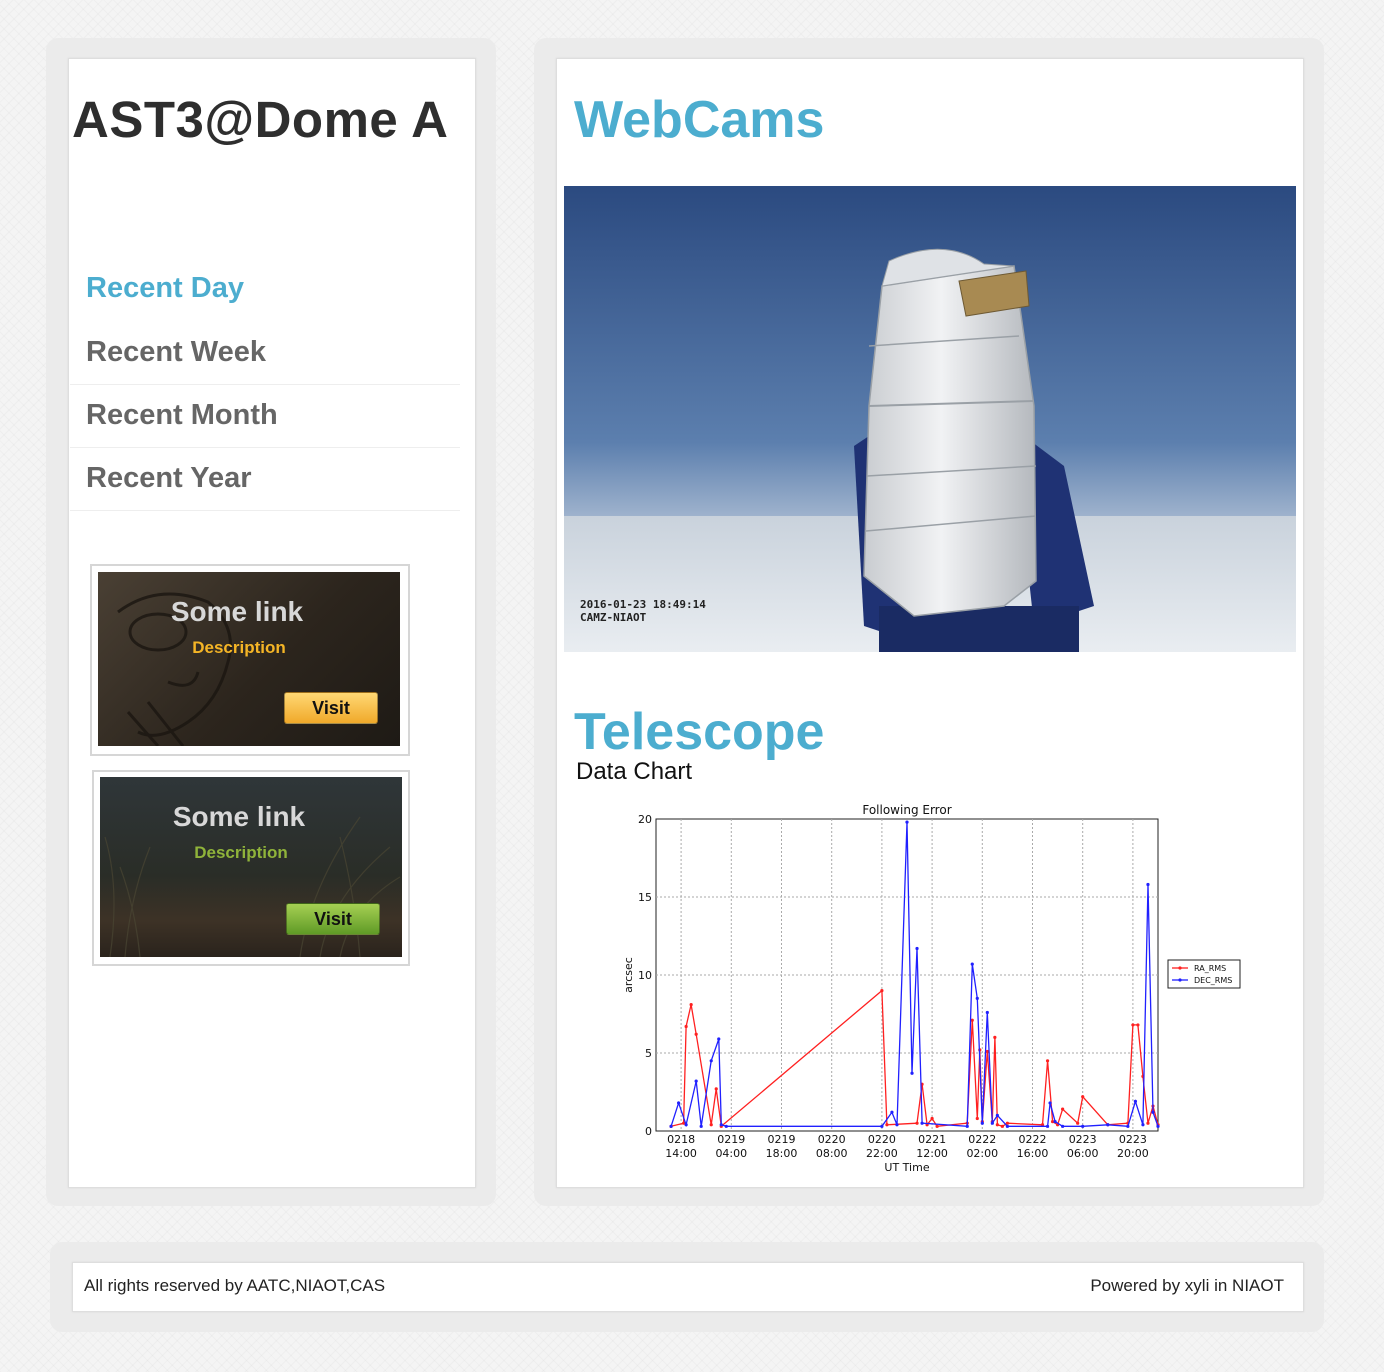 The width and height of the screenshot is (1384, 1372). I want to click on y-tick-label: 15, so click(645, 897).